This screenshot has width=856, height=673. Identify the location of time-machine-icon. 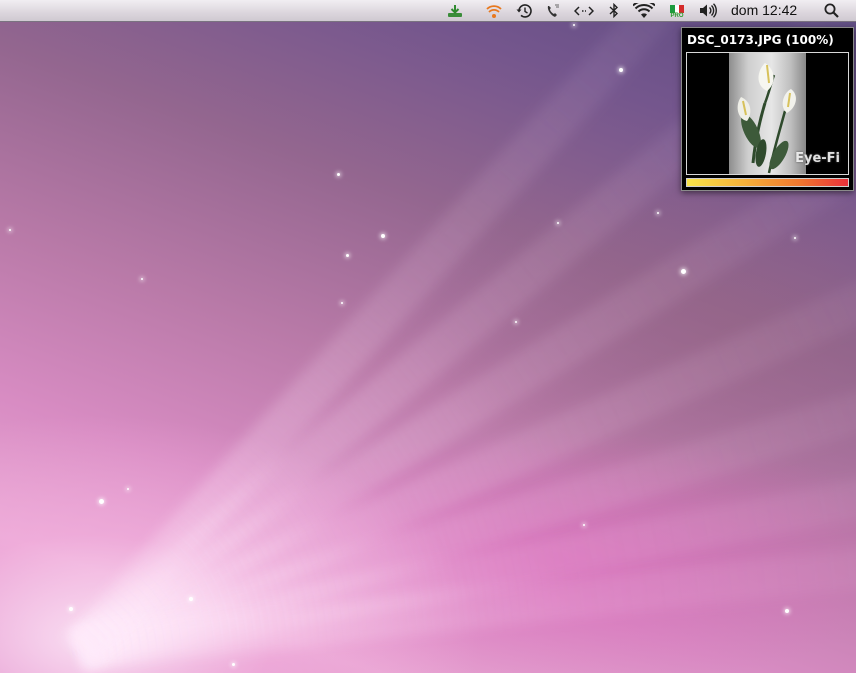
(524, 10).